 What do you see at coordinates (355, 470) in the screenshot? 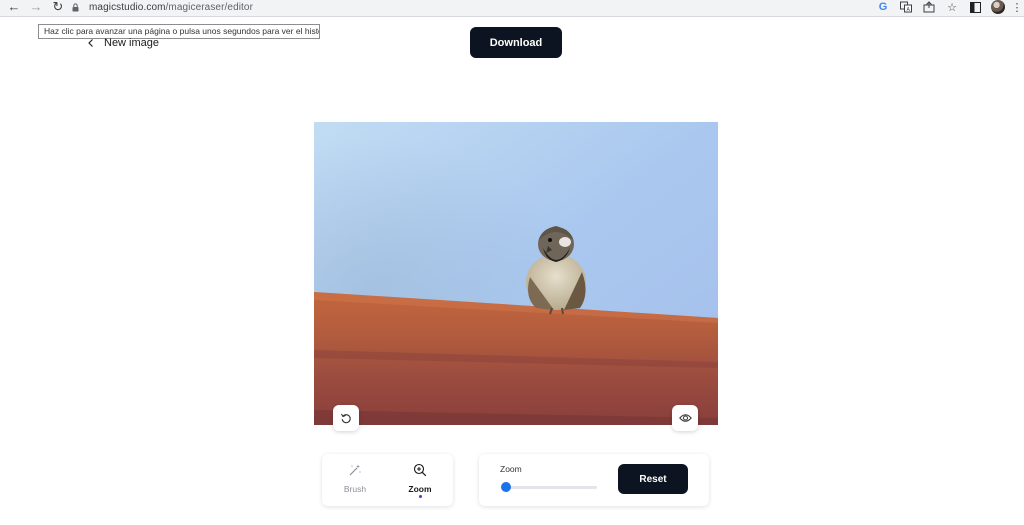
I see `magic-wand-icon` at bounding box center [355, 470].